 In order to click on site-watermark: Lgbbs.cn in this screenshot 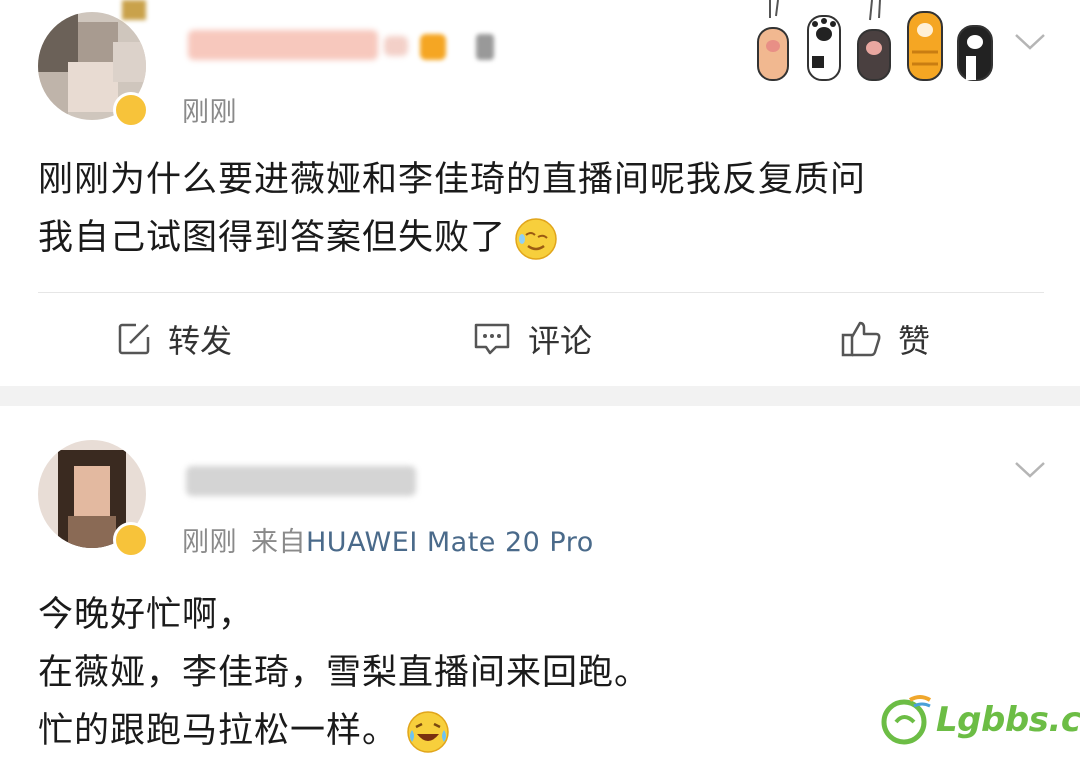, I will do `click(980, 720)`.